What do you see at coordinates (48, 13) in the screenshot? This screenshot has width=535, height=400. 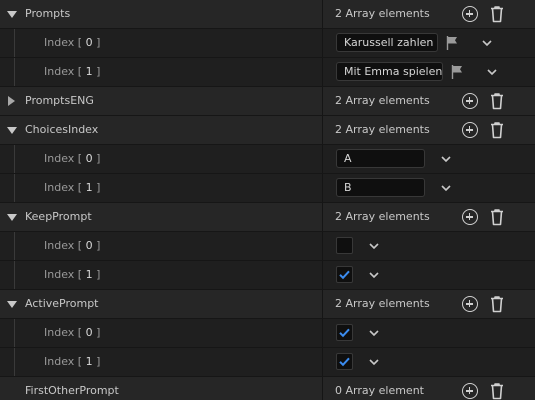 I see `property-label: Prompts` at bounding box center [48, 13].